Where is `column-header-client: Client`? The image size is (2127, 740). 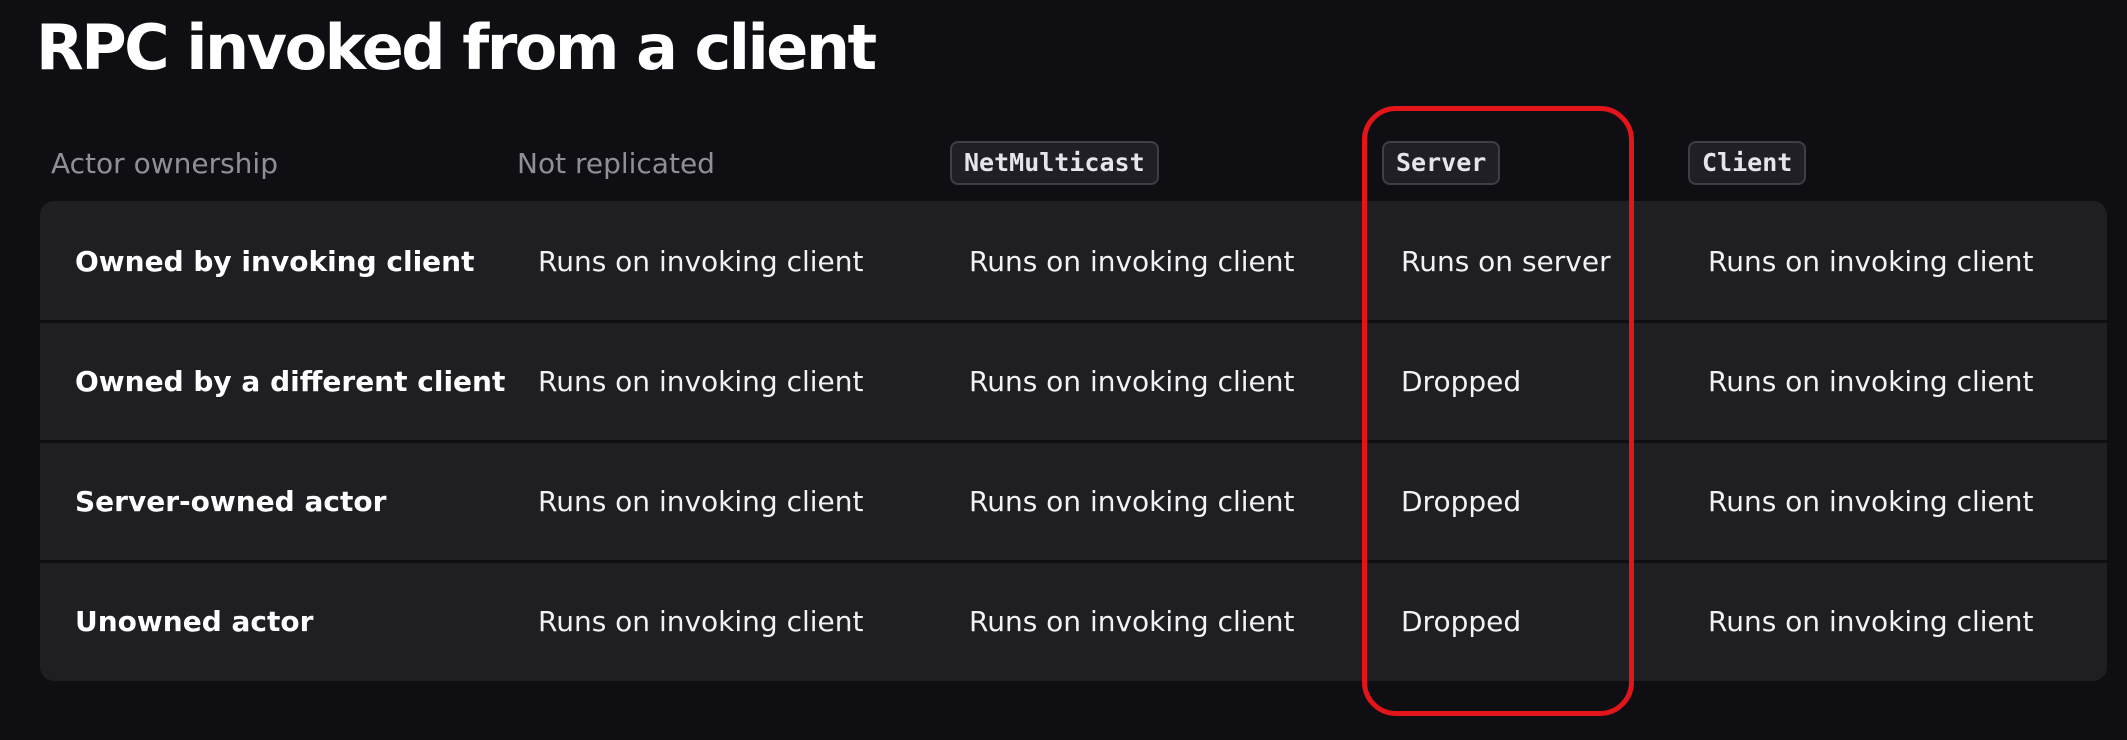
column-header-client: Client is located at coordinates (1747, 163).